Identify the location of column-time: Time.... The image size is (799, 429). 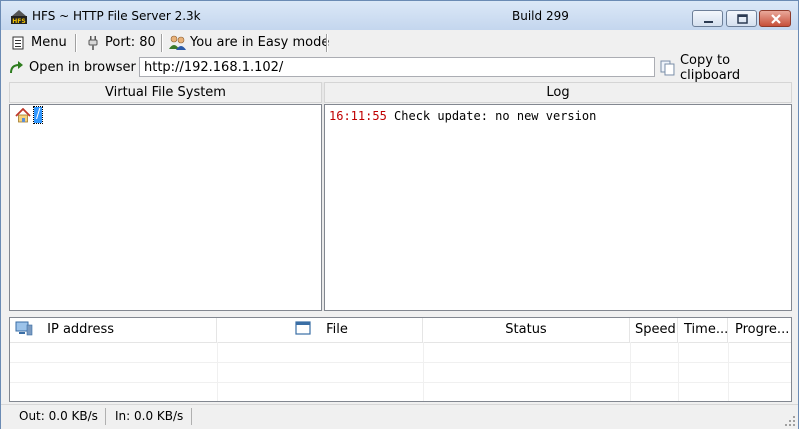
(703, 330).